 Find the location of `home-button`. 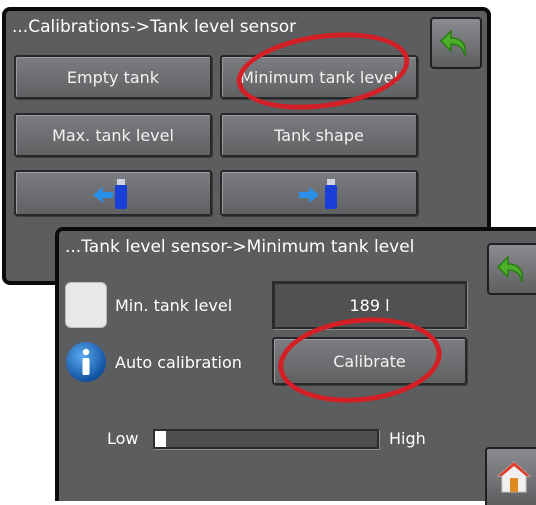

home-button is located at coordinates (510, 476).